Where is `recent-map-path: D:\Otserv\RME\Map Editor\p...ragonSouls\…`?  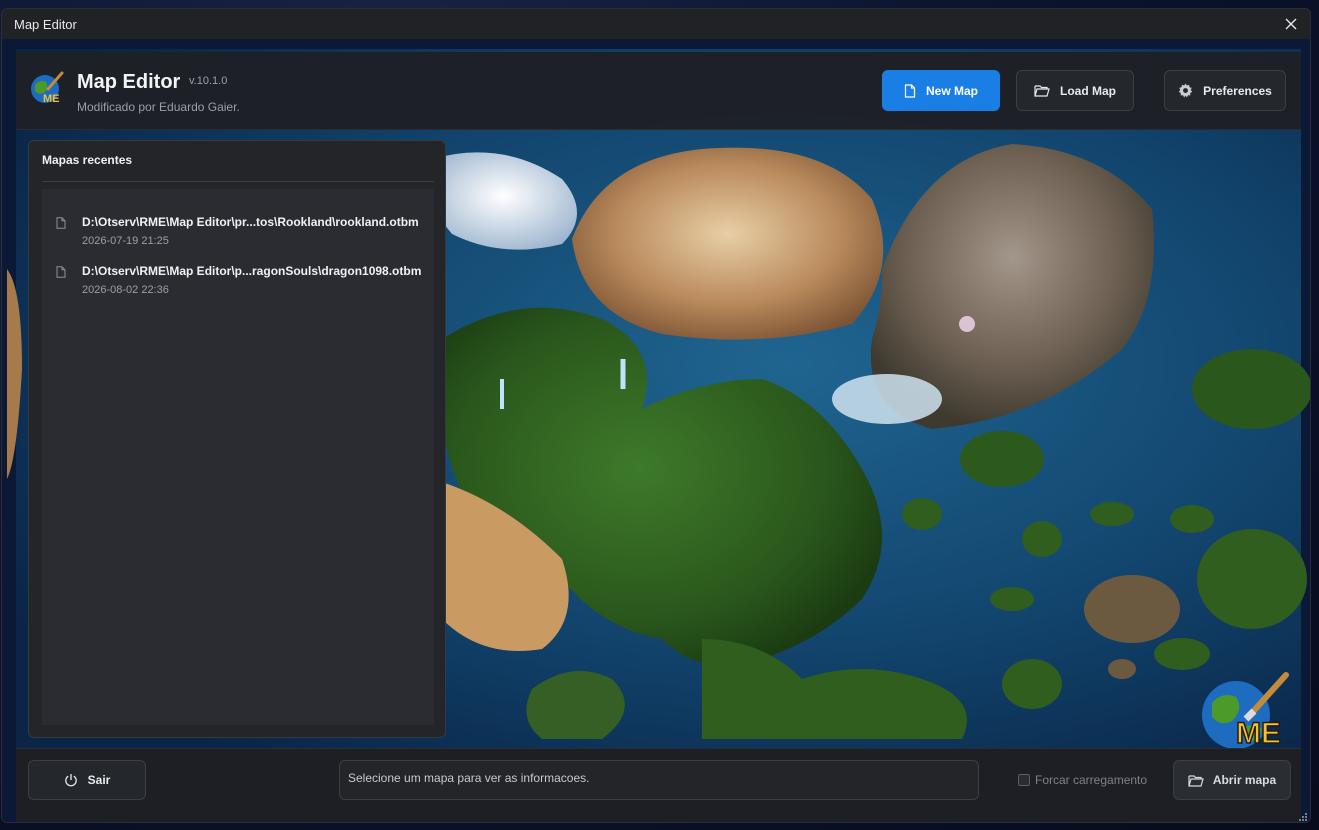 recent-map-path: D:\Otserv\RME\Map Editor\p...ragonSouls\… is located at coordinates (252, 271).